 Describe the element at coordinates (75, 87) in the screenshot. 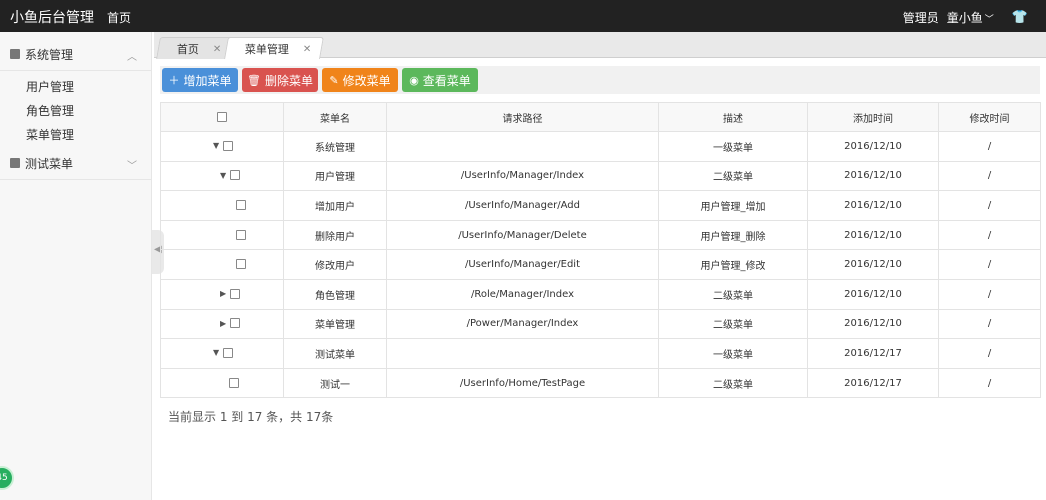

I see `sidebar-item-users: 用户管理` at that location.